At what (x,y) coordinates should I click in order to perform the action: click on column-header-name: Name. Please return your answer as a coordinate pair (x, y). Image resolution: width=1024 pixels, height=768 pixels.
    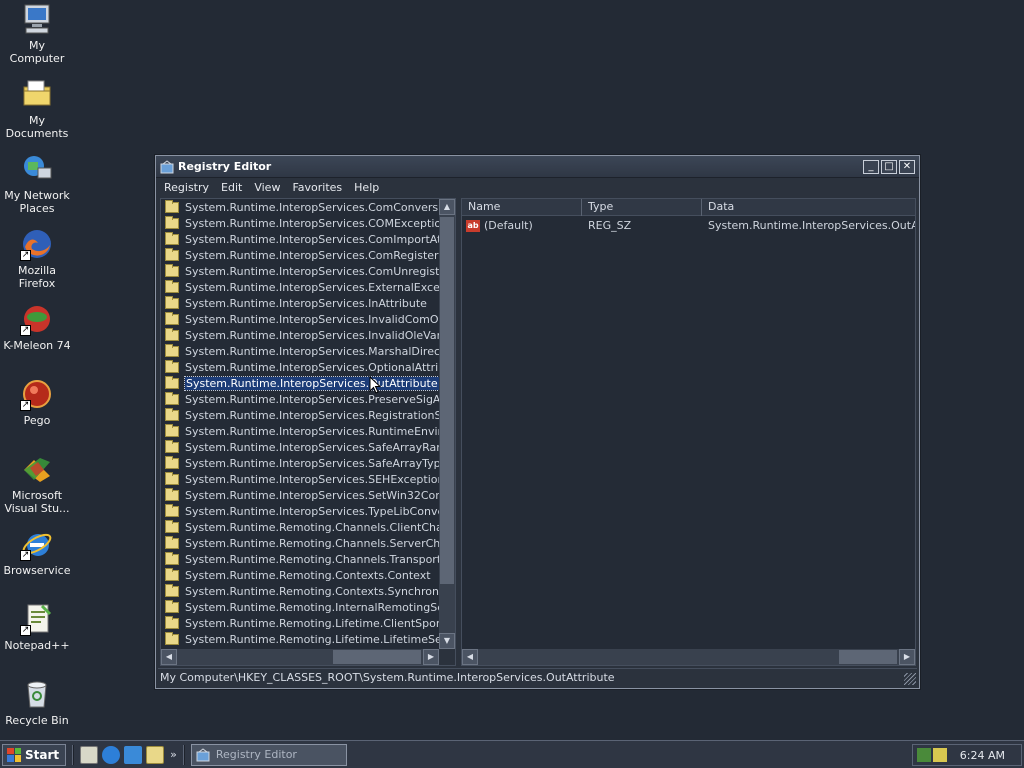
    Looking at the image, I should click on (522, 207).